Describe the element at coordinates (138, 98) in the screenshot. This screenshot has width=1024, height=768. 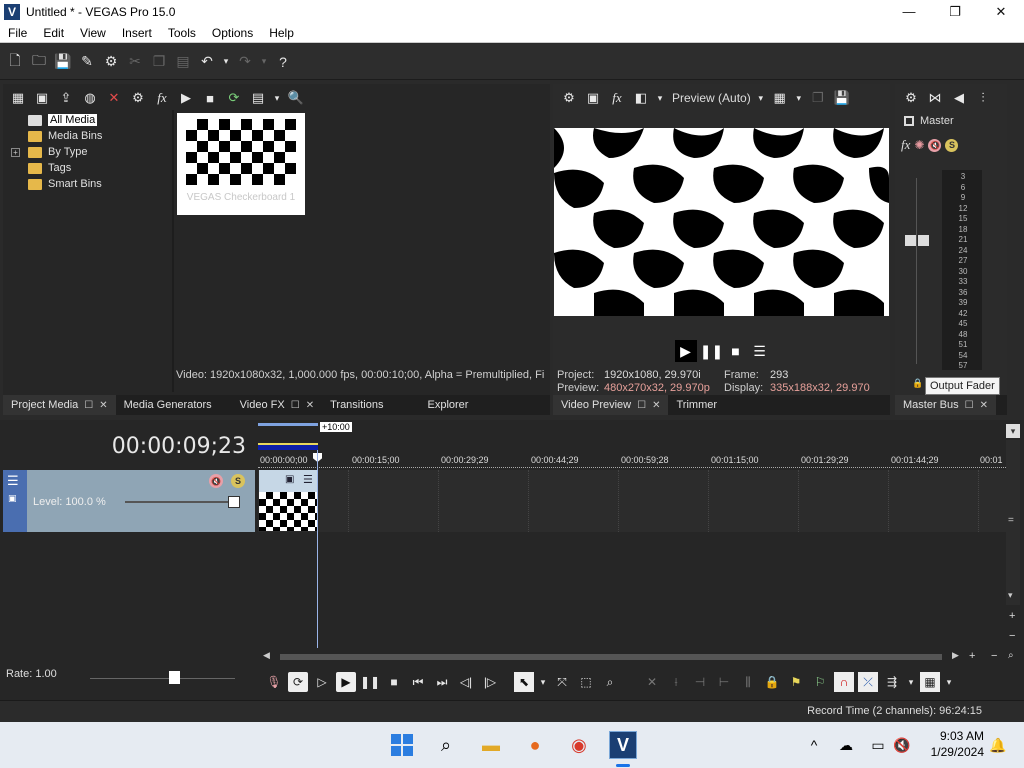
I see `media-properties-icon: ⚙` at that location.